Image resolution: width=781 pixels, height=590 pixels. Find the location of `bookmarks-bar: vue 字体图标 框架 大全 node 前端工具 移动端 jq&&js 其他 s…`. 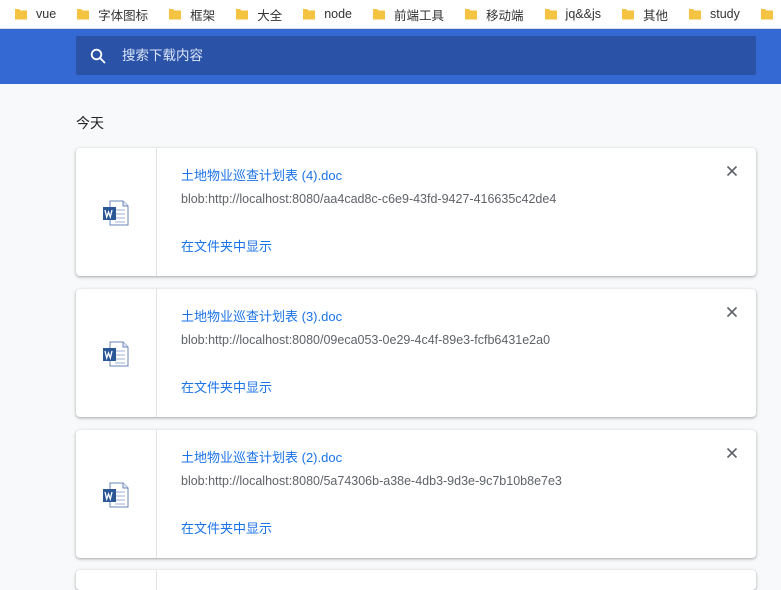

bookmarks-bar: vue 字体图标 框架 大全 node 前端工具 移动端 jq&&js 其他 s… is located at coordinates (390, 14).